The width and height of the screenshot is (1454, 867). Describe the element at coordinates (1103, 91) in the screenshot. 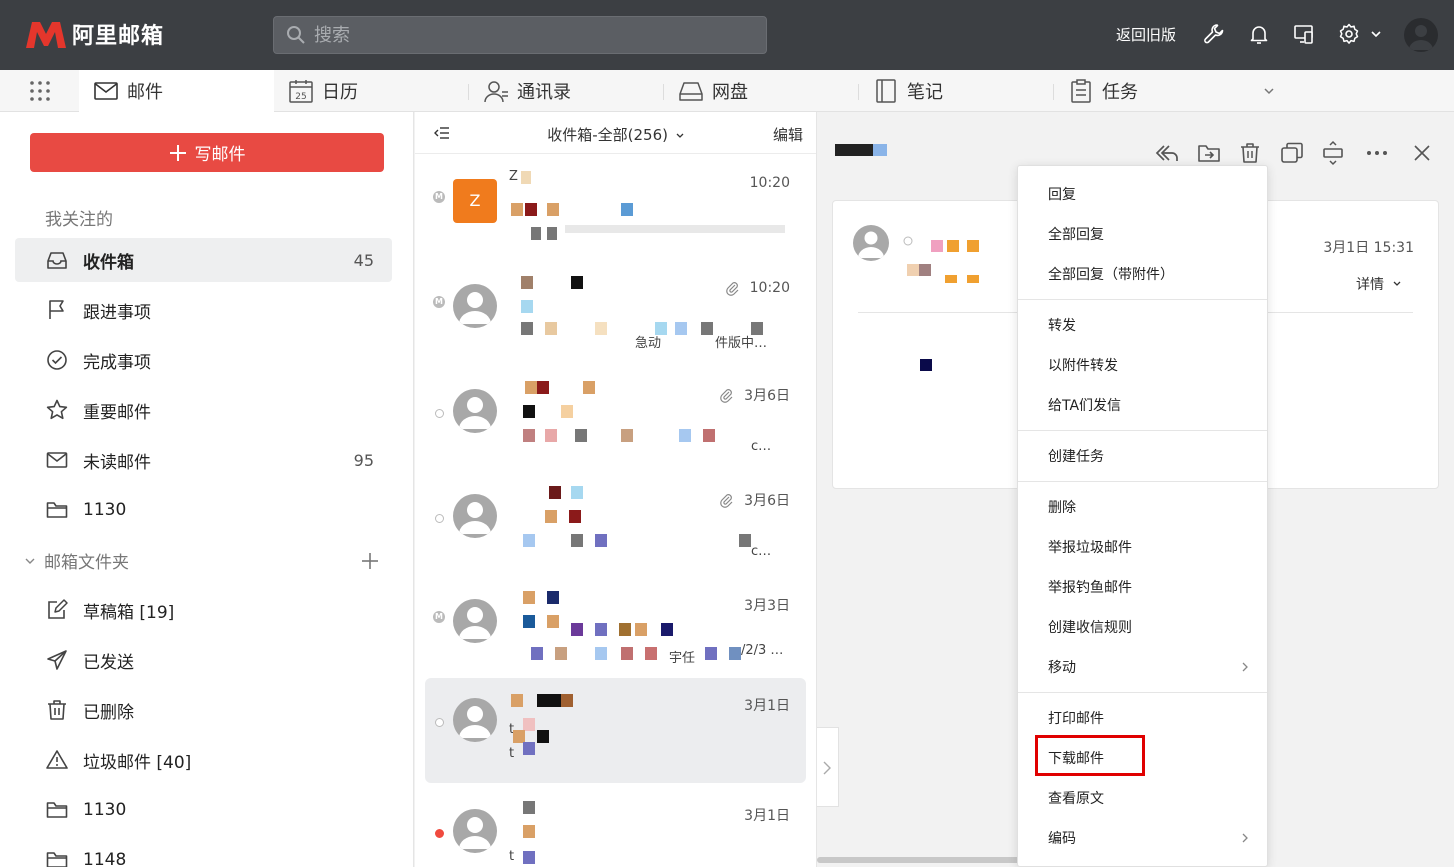

I see `tab-tasks: 任务` at that location.